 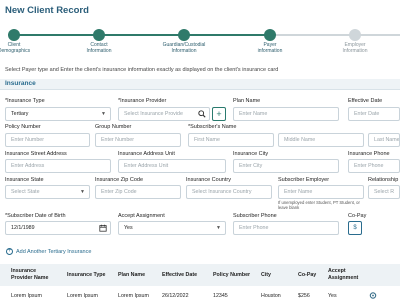 I want to click on street-address-label: Insurance Street Address, so click(x=36, y=154).